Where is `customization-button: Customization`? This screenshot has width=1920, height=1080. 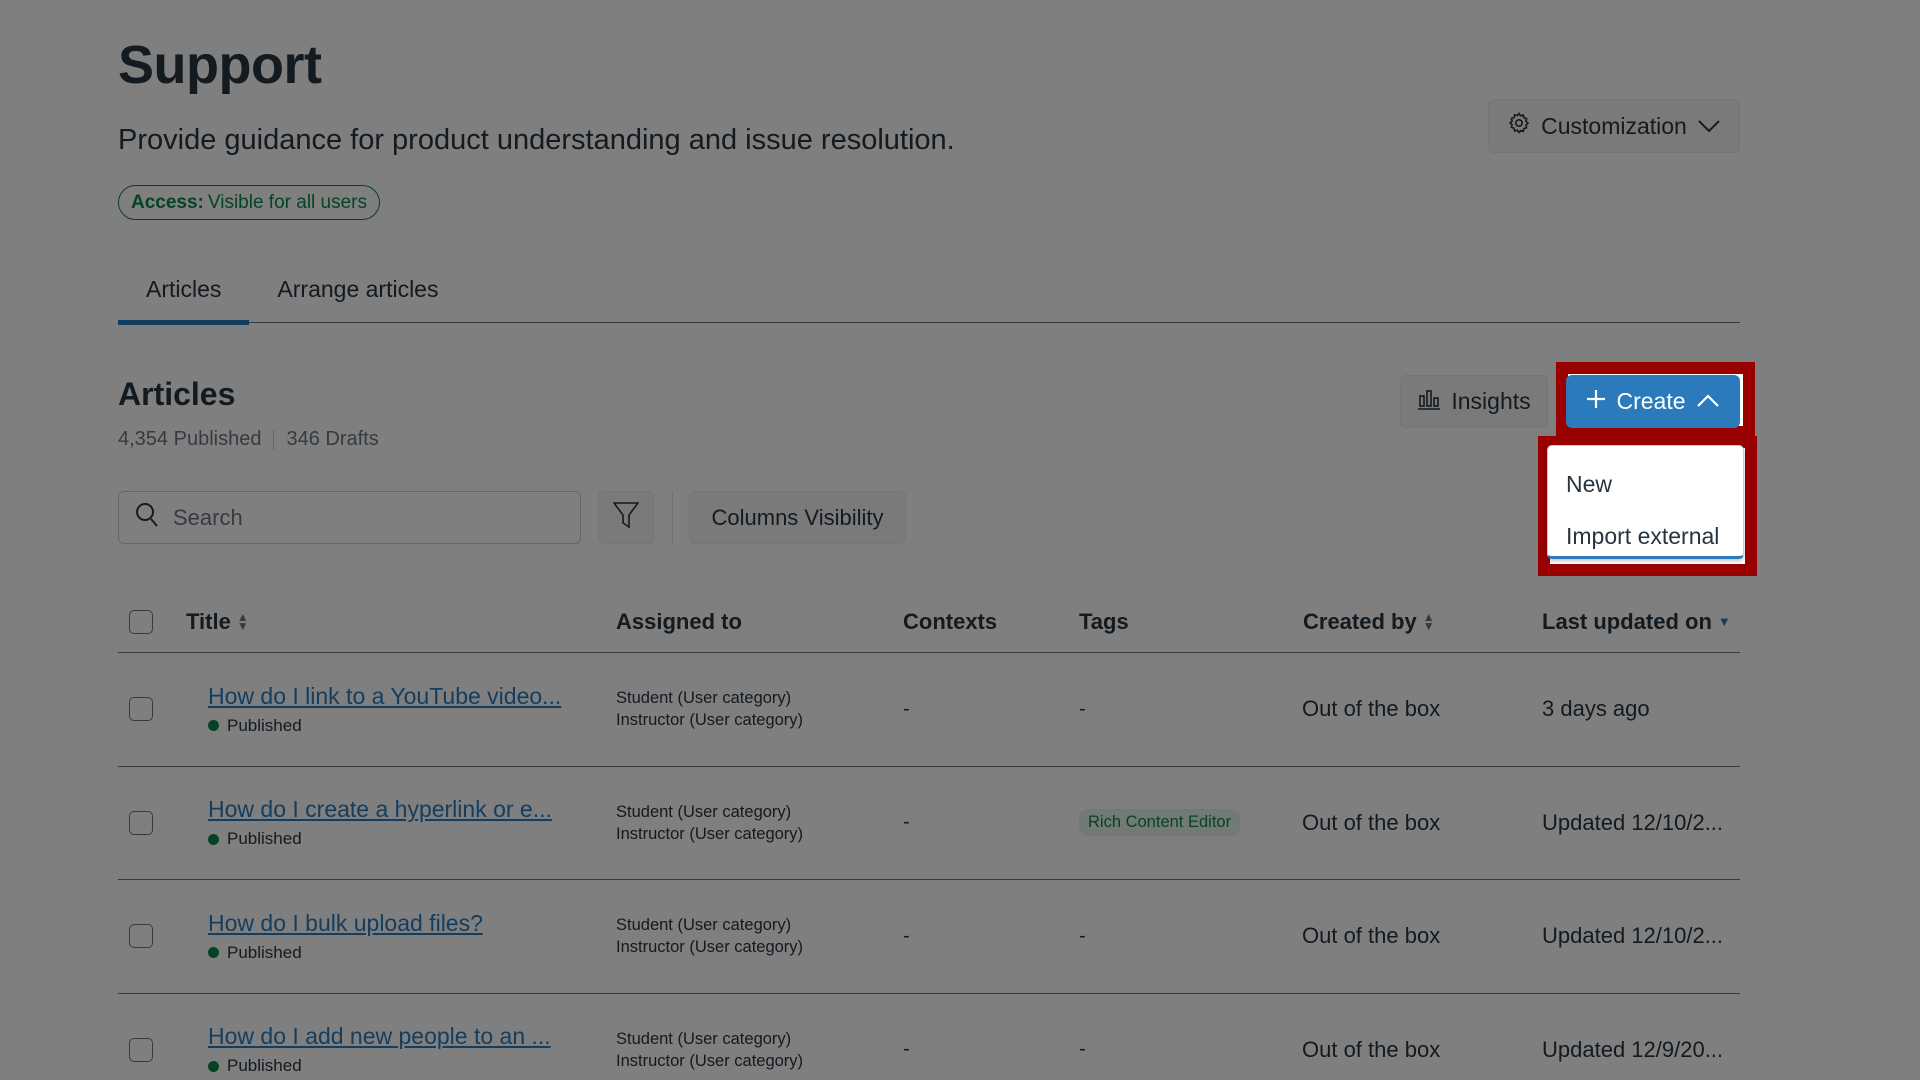 customization-button: Customization is located at coordinates (1614, 126).